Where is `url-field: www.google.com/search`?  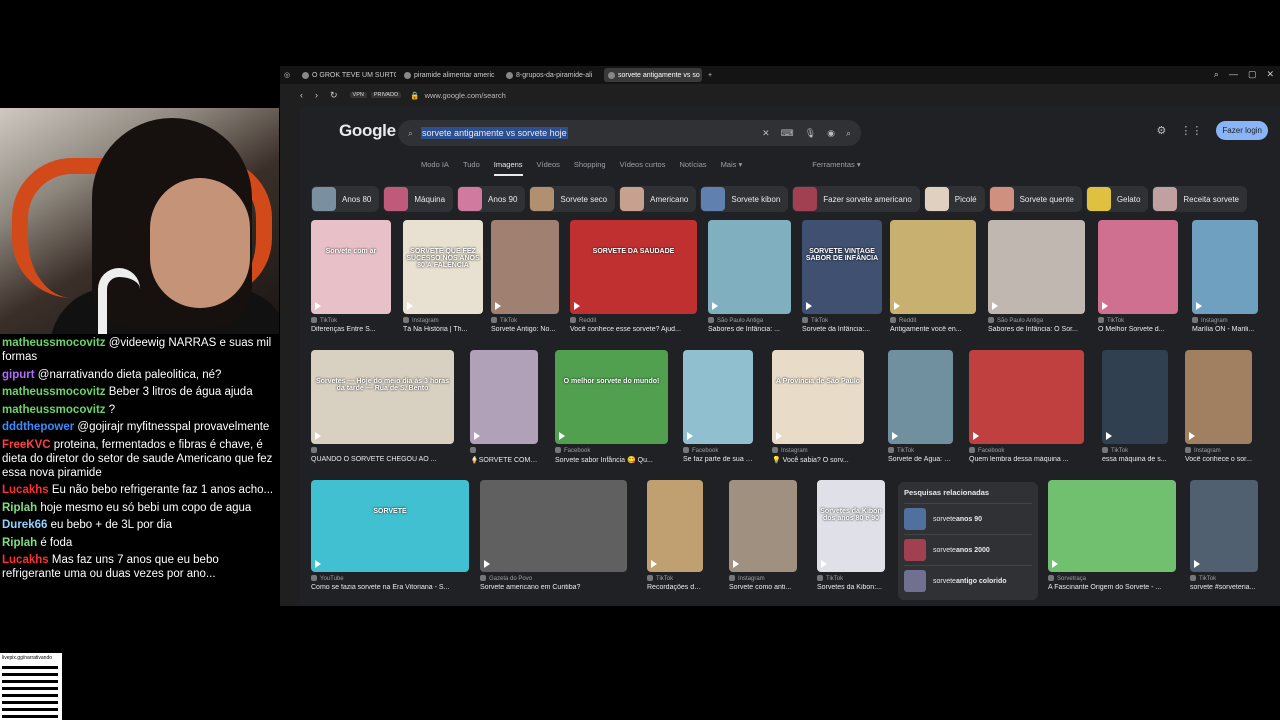
url-field: www.google.com/search is located at coordinates (465, 95).